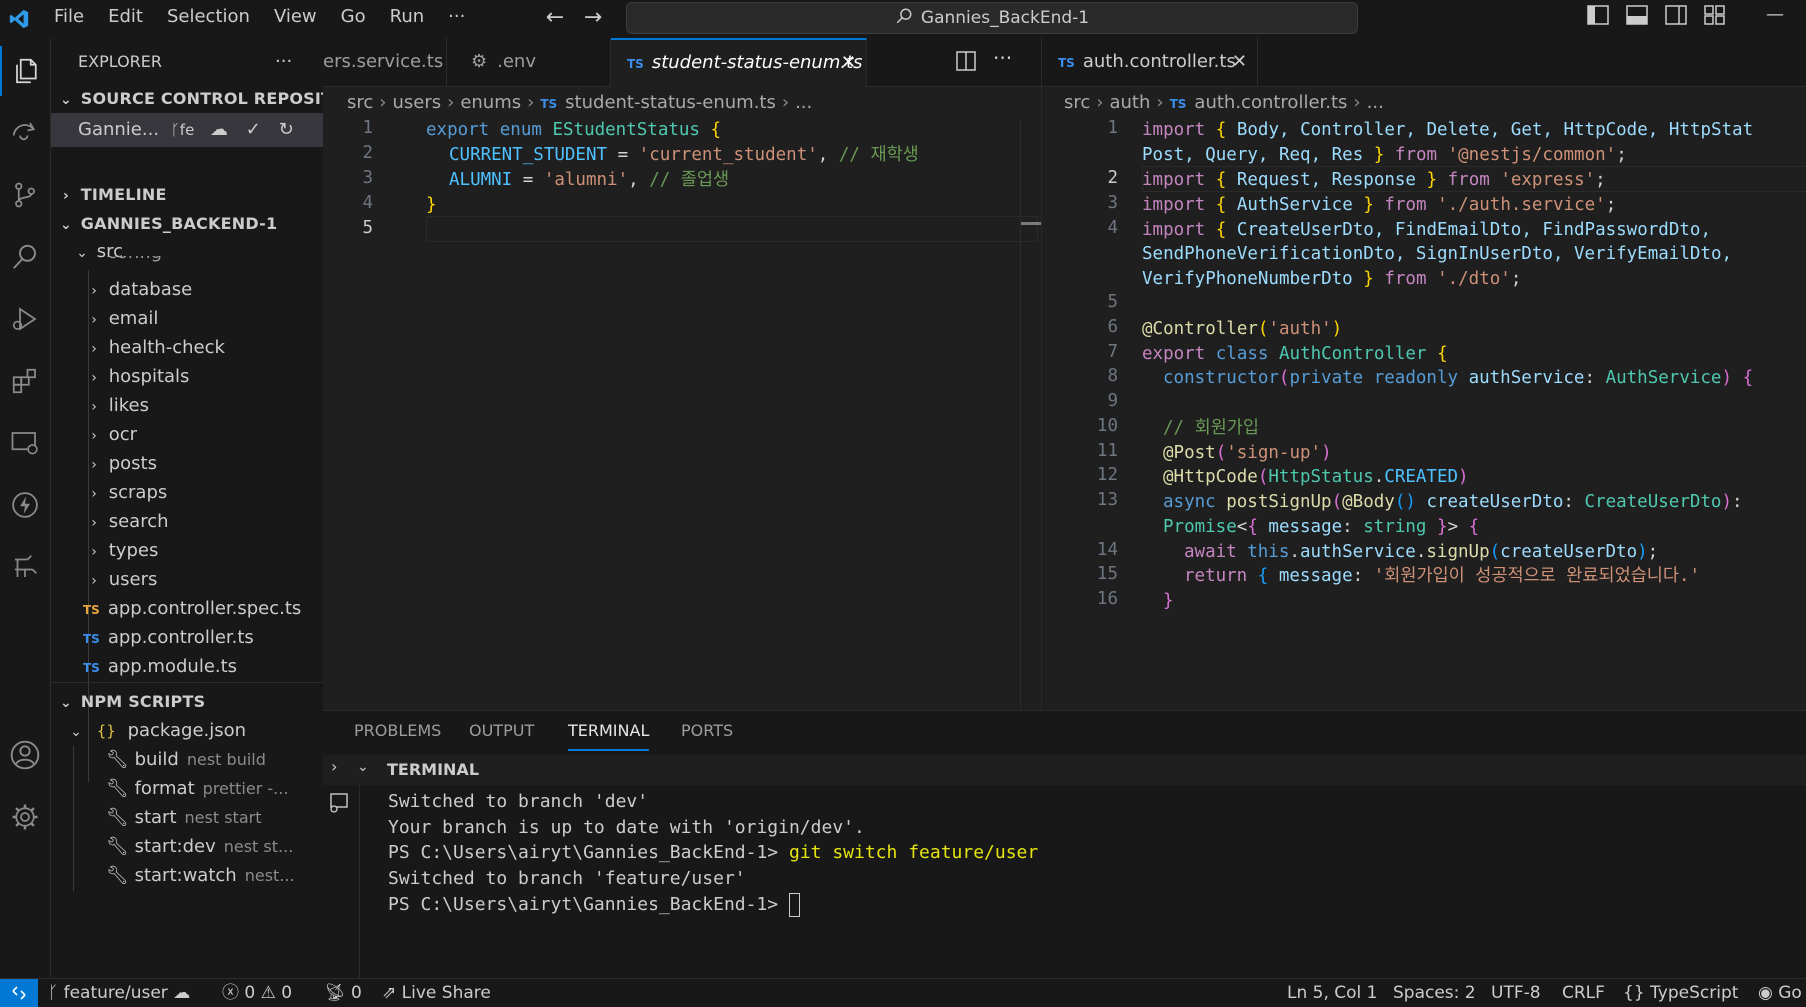  What do you see at coordinates (25, 755) in the screenshot?
I see `account-icon` at bounding box center [25, 755].